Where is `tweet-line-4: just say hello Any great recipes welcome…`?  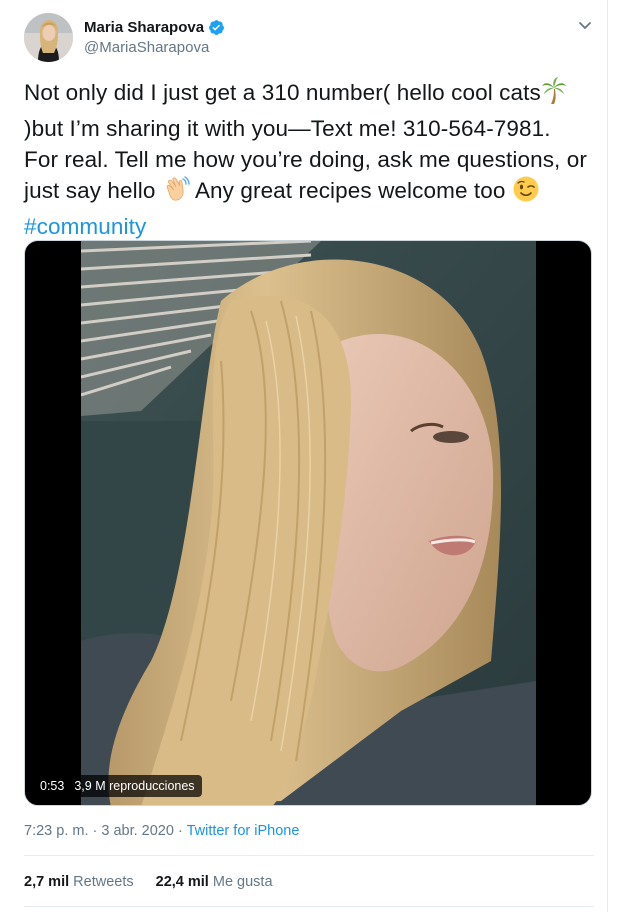 tweet-line-4: just say hello Any great recipes welcome… is located at coordinates (309, 193).